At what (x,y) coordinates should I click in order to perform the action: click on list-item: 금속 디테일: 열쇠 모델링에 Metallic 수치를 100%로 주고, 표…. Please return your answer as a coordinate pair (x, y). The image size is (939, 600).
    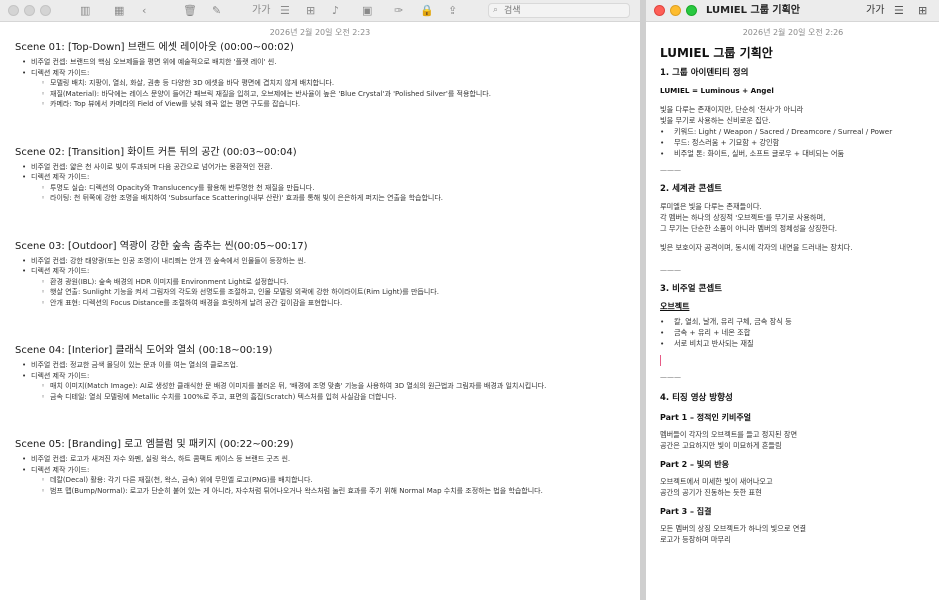
    Looking at the image, I should click on (327, 397).